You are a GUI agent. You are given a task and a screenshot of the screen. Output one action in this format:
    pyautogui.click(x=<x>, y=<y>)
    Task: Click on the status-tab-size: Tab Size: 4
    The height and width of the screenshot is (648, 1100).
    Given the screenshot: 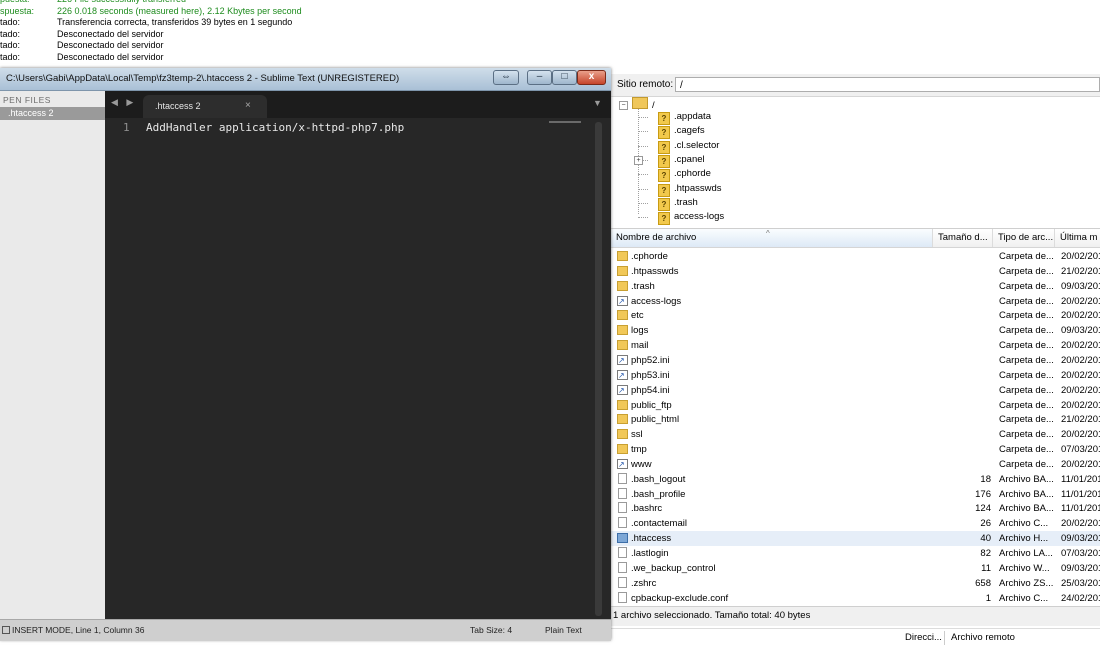 What is the action you would take?
    pyautogui.click(x=491, y=630)
    